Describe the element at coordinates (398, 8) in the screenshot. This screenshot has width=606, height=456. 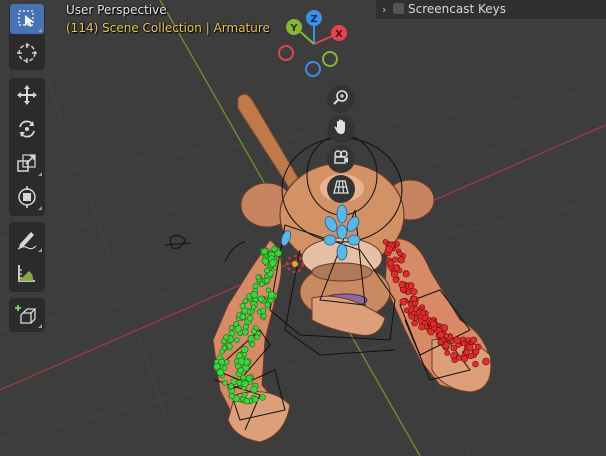
I see `screencast-keys-checkbox` at that location.